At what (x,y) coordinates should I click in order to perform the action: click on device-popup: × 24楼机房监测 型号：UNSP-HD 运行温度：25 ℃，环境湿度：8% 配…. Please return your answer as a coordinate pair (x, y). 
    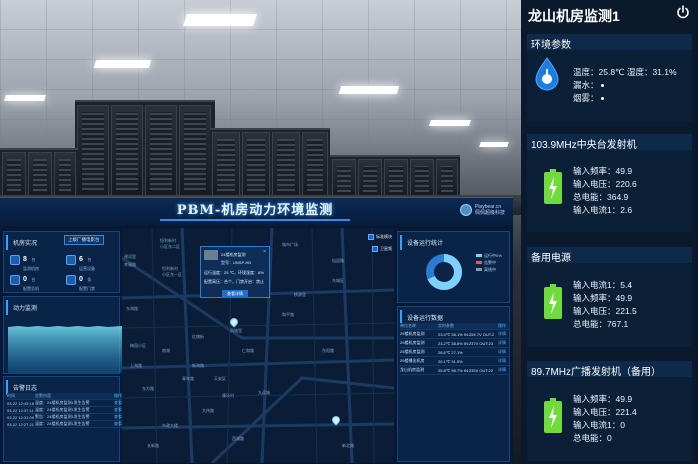
    Looking at the image, I should click on (235, 272).